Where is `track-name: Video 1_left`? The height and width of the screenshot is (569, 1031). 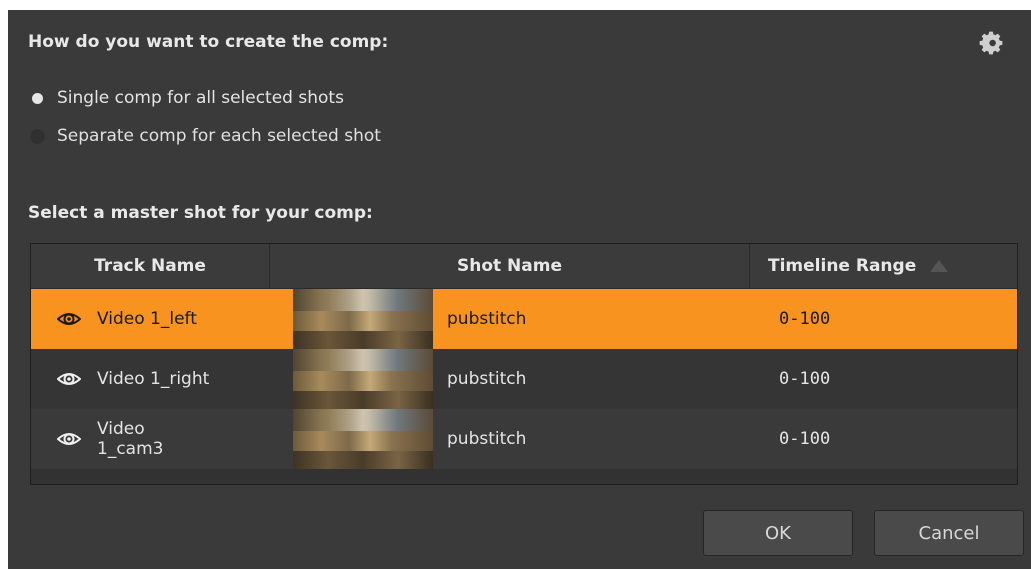
track-name: Video 1_left is located at coordinates (147, 319).